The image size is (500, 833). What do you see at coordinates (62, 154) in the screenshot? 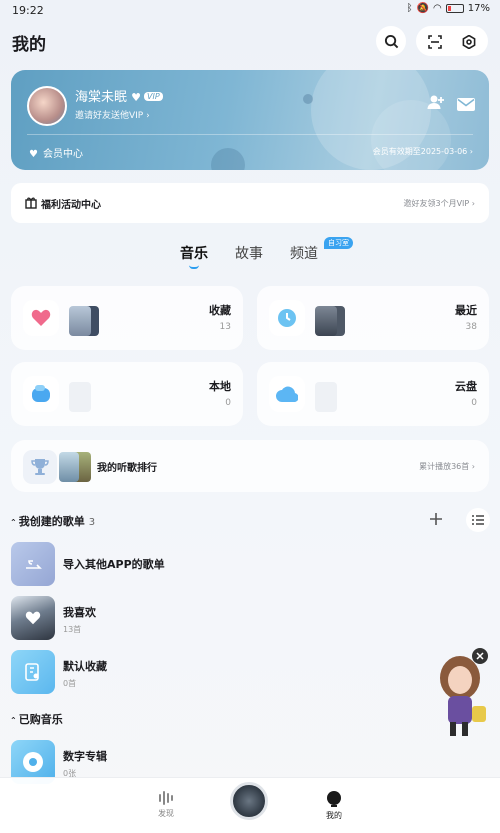
I see `vip-center-label: 会员中心` at bounding box center [62, 154].